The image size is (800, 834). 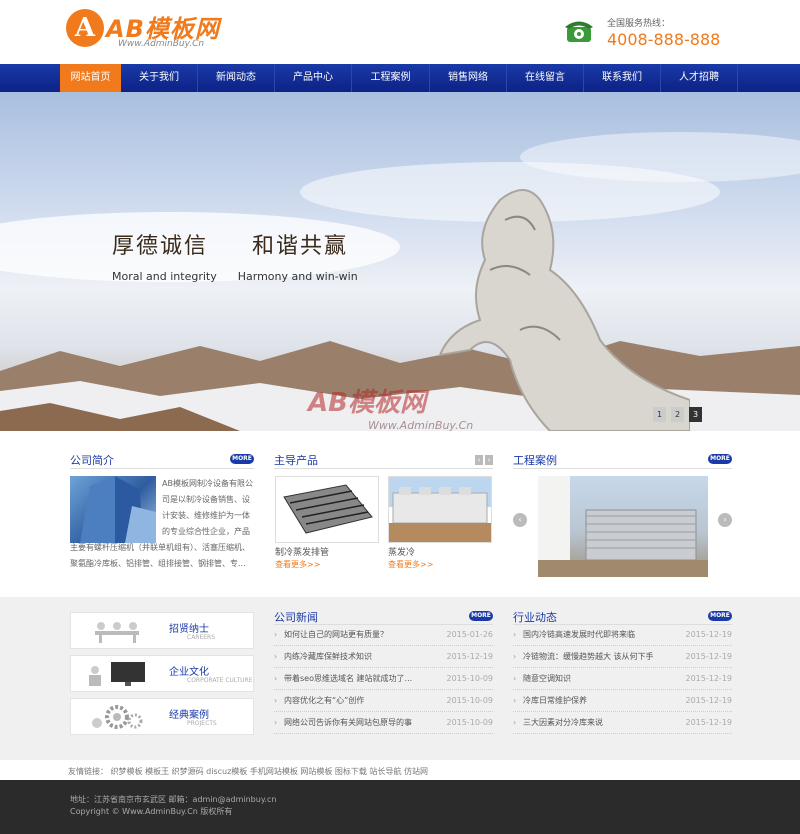 What do you see at coordinates (622, 701) in the screenshot?
I see `list-item: › 冷库日常维护保养 2015-12-19` at bounding box center [622, 701].